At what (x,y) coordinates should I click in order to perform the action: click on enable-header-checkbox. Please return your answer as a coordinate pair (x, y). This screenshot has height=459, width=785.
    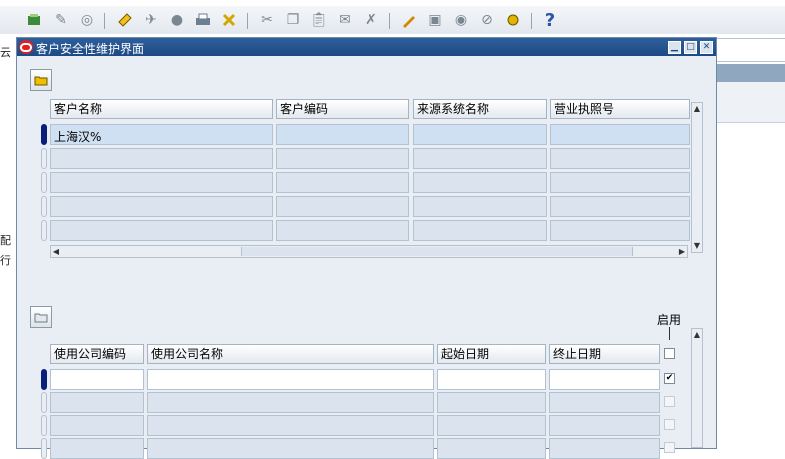
    Looking at the image, I should click on (669, 353).